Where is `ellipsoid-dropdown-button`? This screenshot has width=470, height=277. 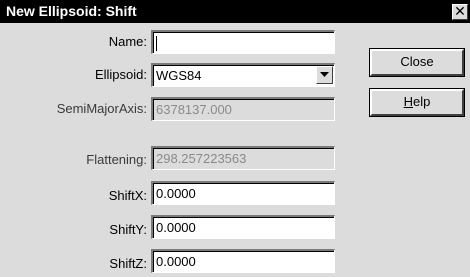
ellipsoid-dropdown-button is located at coordinates (324, 75).